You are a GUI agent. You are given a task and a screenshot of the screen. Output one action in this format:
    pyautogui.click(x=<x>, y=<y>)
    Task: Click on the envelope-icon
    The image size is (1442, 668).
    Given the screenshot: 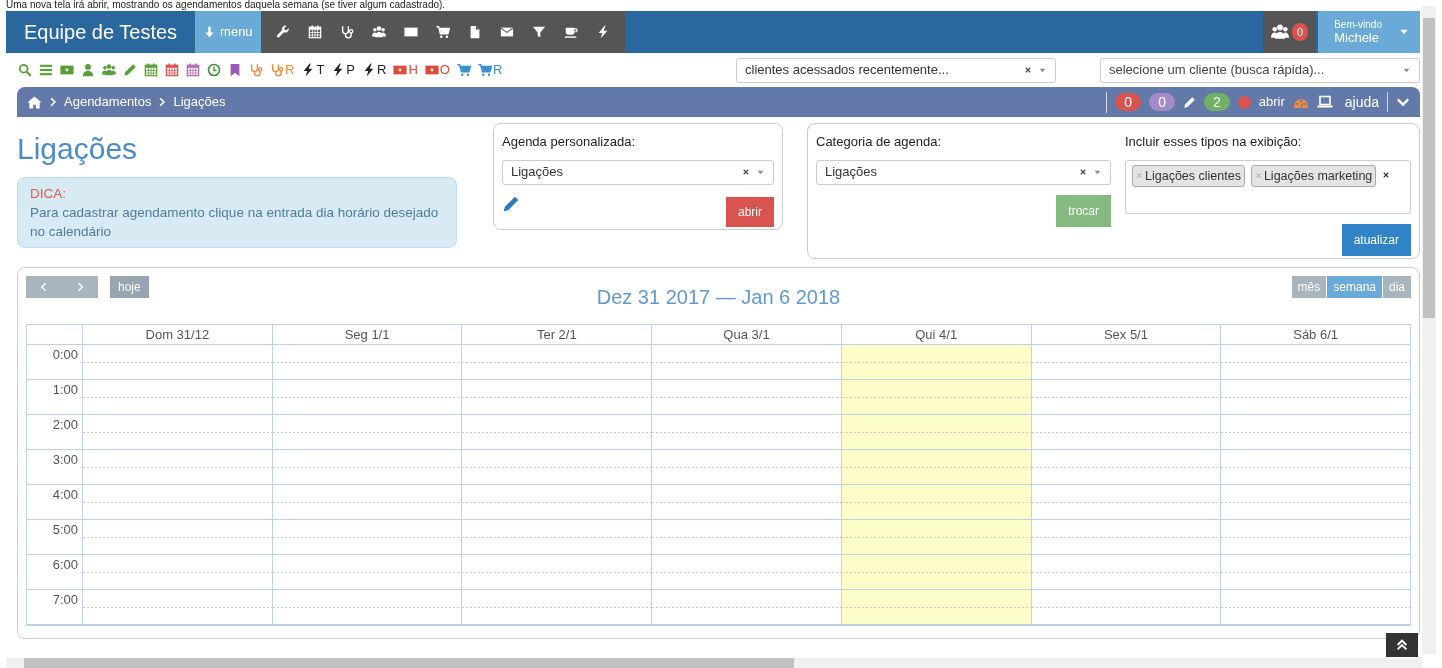 What is the action you would take?
    pyautogui.click(x=506, y=32)
    